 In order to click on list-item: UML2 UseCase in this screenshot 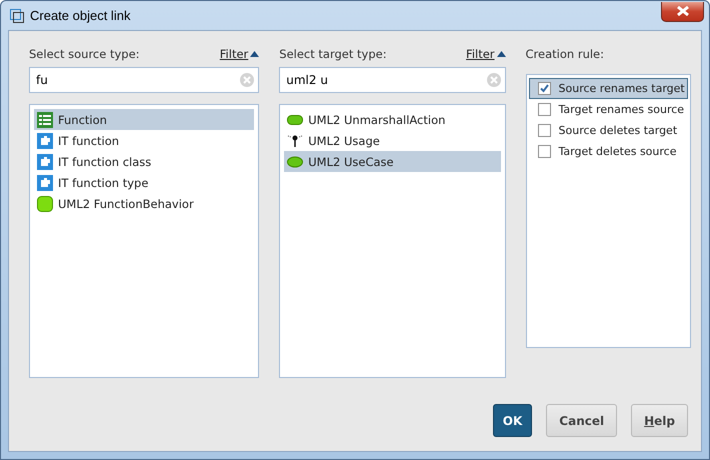, I will do `click(392, 161)`.